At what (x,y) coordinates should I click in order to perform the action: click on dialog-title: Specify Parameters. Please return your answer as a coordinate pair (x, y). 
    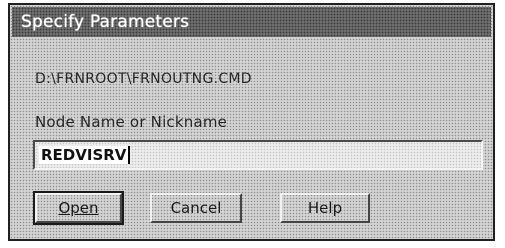
    Looking at the image, I should click on (105, 22).